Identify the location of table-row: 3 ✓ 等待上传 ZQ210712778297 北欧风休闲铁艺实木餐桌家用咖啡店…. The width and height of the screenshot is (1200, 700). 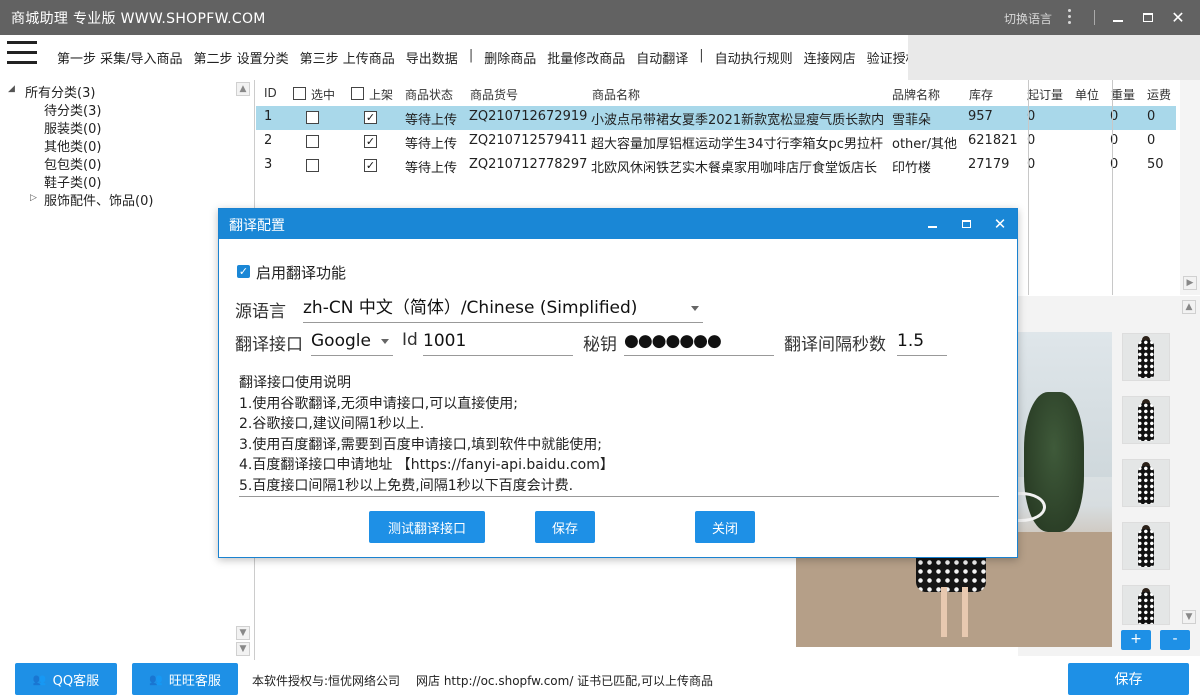
(727, 166).